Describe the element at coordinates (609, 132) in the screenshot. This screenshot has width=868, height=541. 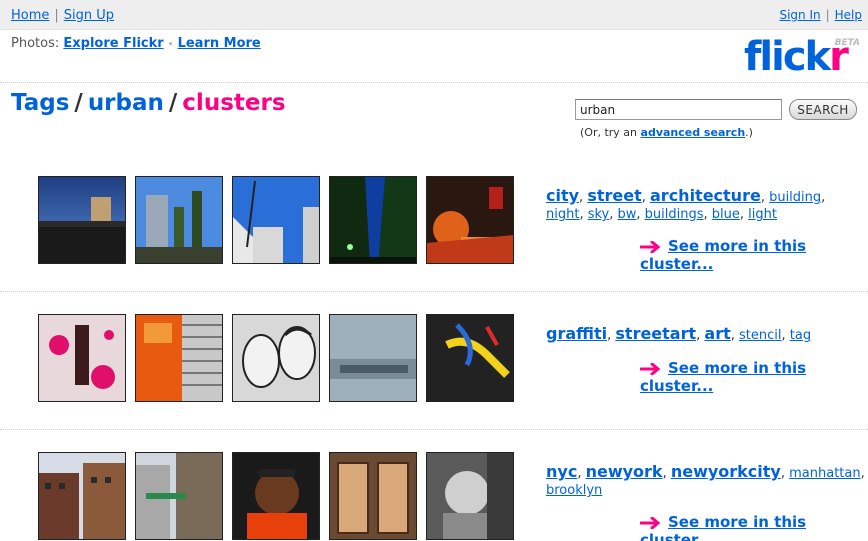
I see `hint-prefix: (Or, try an` at that location.